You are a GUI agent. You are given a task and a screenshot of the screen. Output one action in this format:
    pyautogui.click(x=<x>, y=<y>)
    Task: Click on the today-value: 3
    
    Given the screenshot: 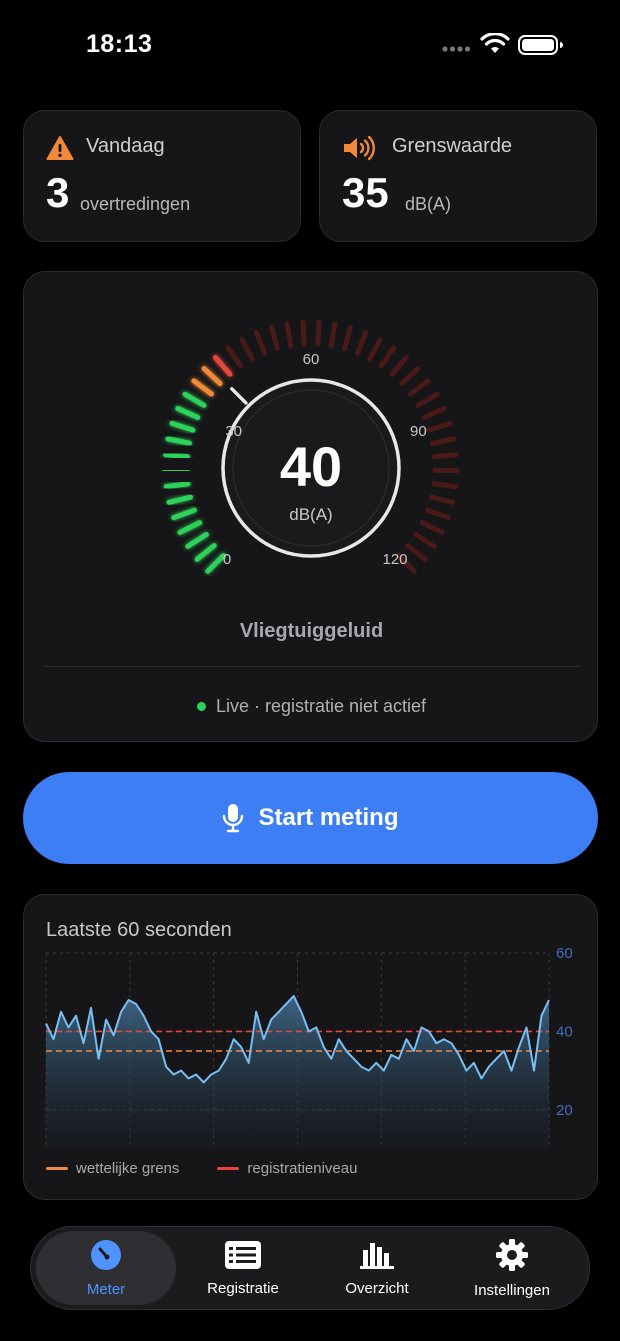 What is the action you would take?
    pyautogui.click(x=58, y=192)
    